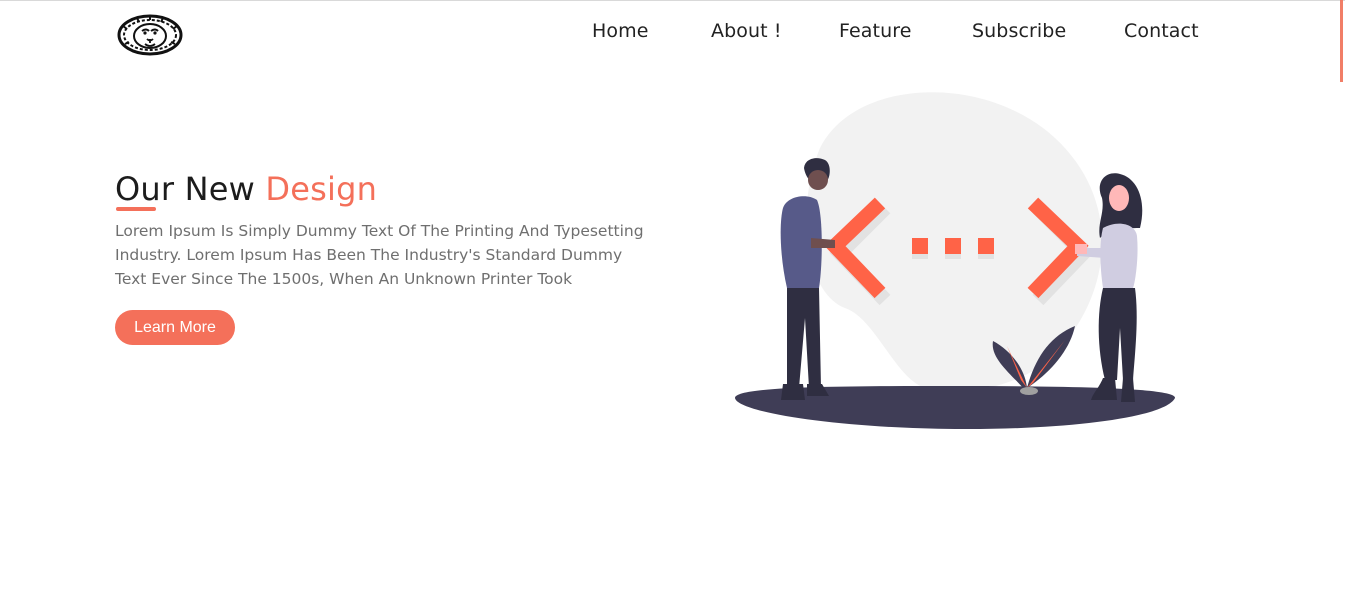 This screenshot has width=1345, height=601. Describe the element at coordinates (746, 31) in the screenshot. I see `nav-about: About !` at that location.